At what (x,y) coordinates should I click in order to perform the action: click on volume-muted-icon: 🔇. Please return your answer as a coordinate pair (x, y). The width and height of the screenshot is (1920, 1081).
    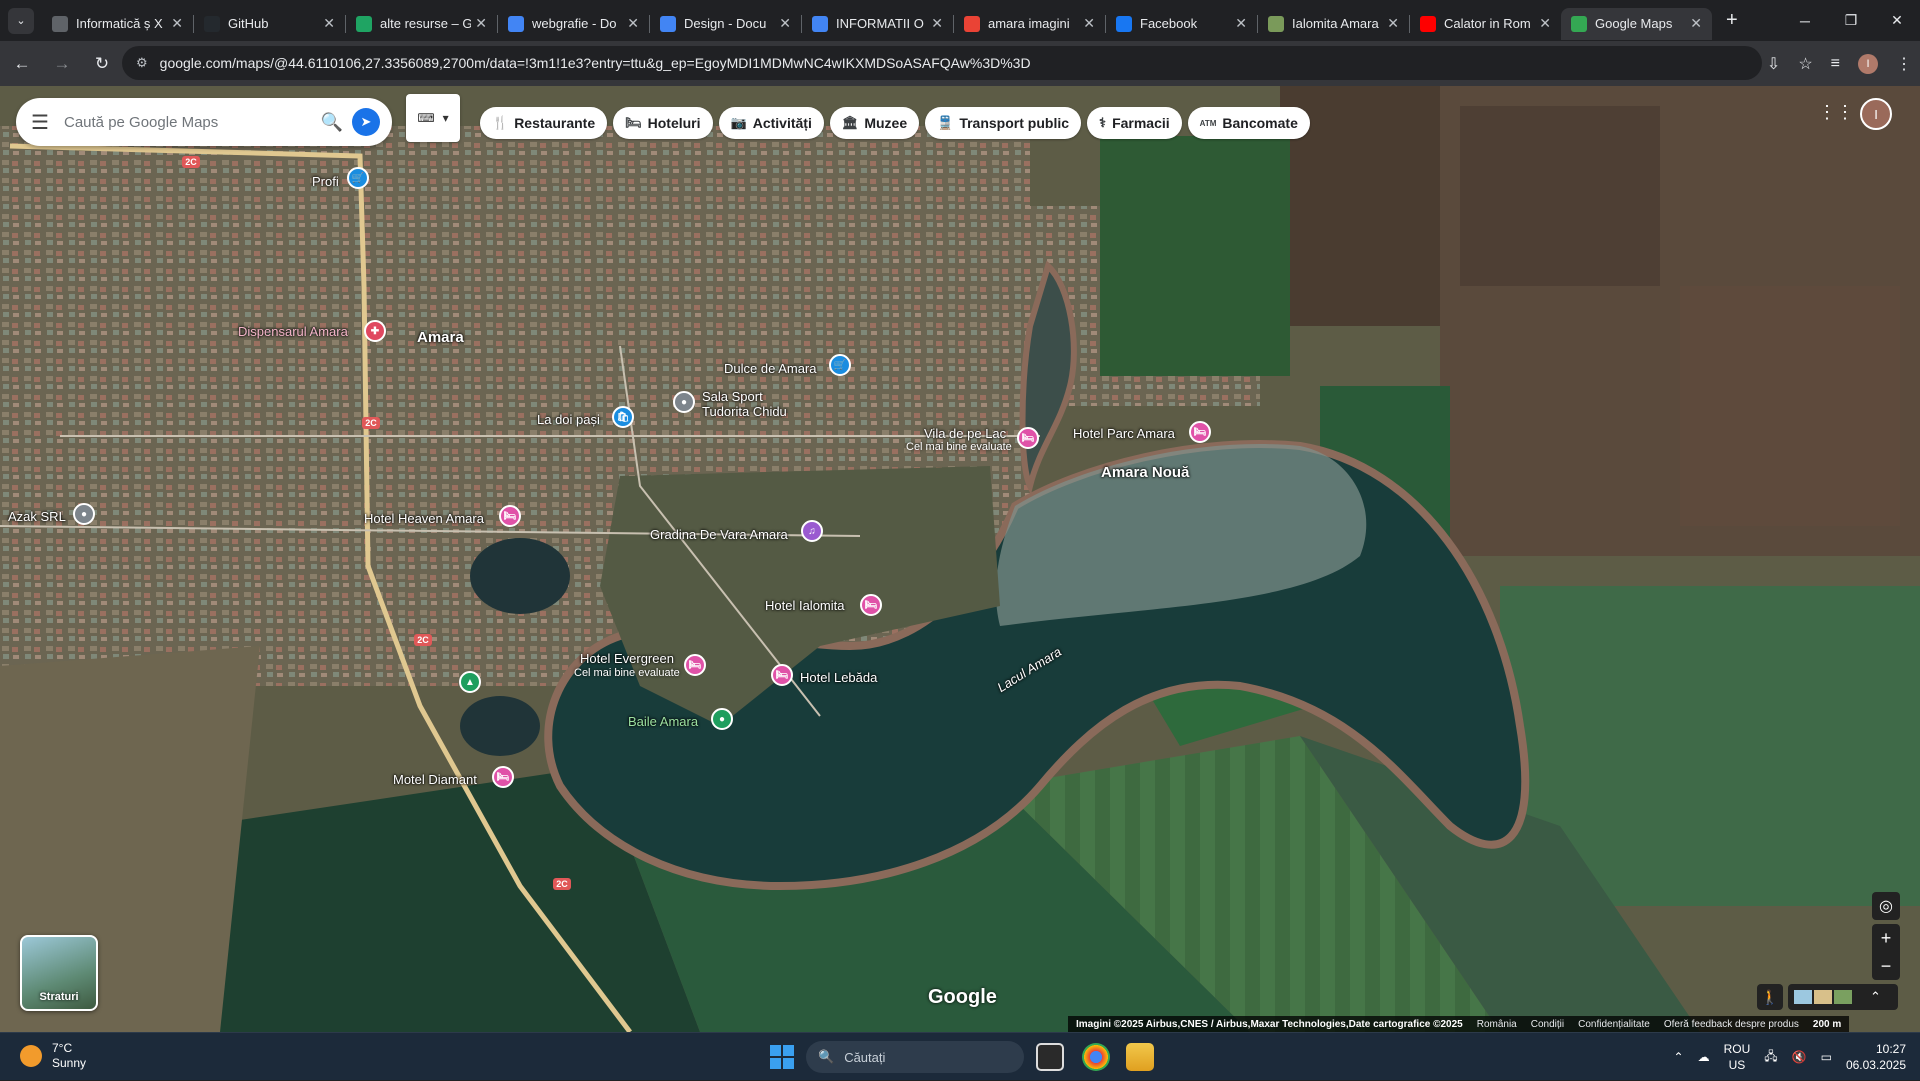
    Looking at the image, I should click on (1799, 1057).